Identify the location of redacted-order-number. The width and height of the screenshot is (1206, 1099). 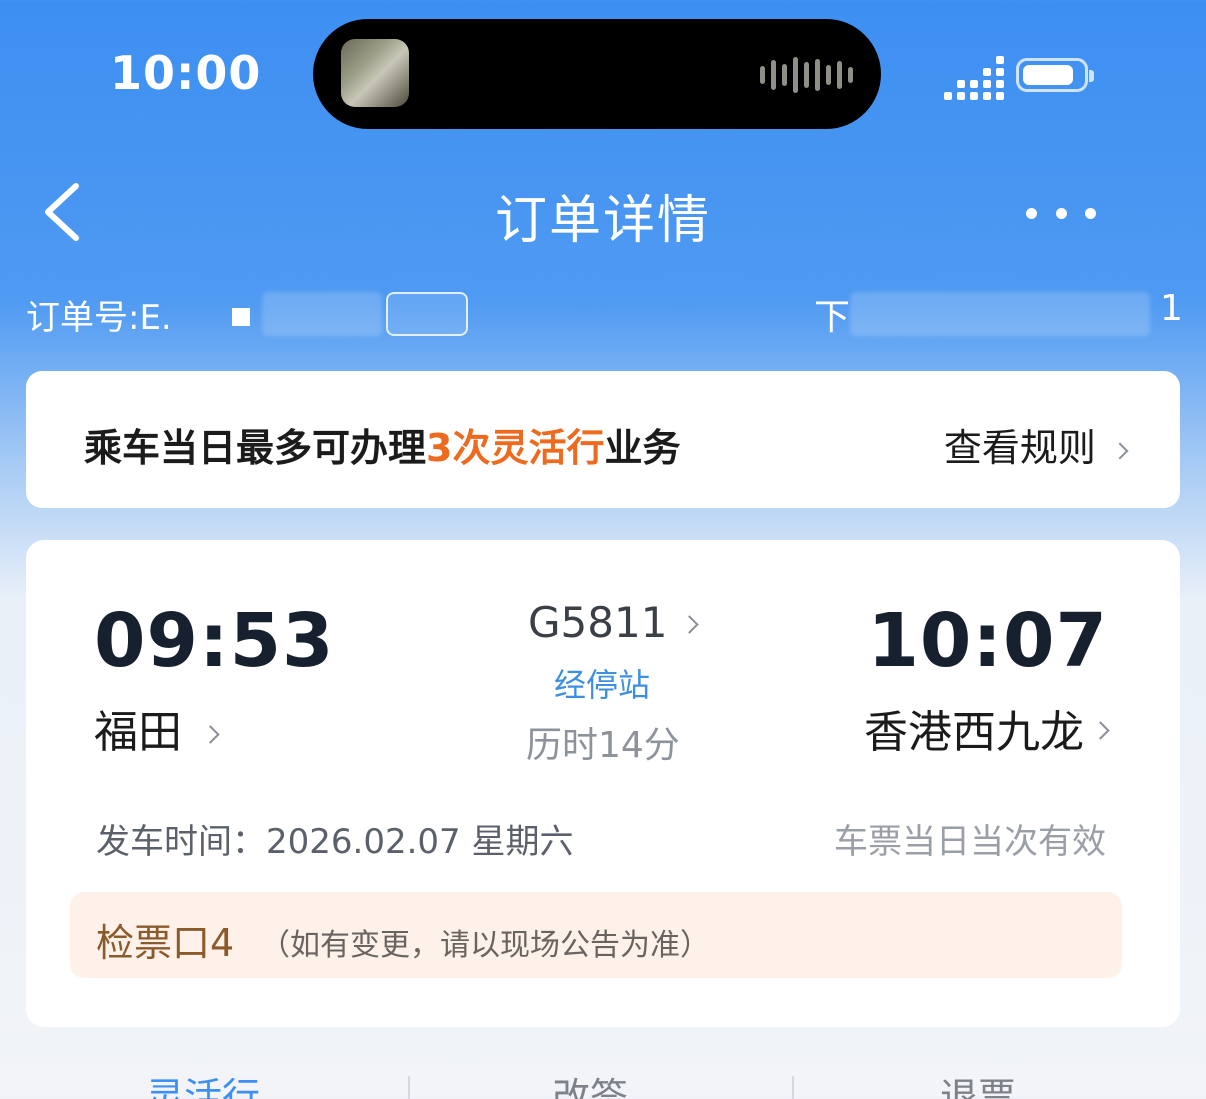
(322, 314).